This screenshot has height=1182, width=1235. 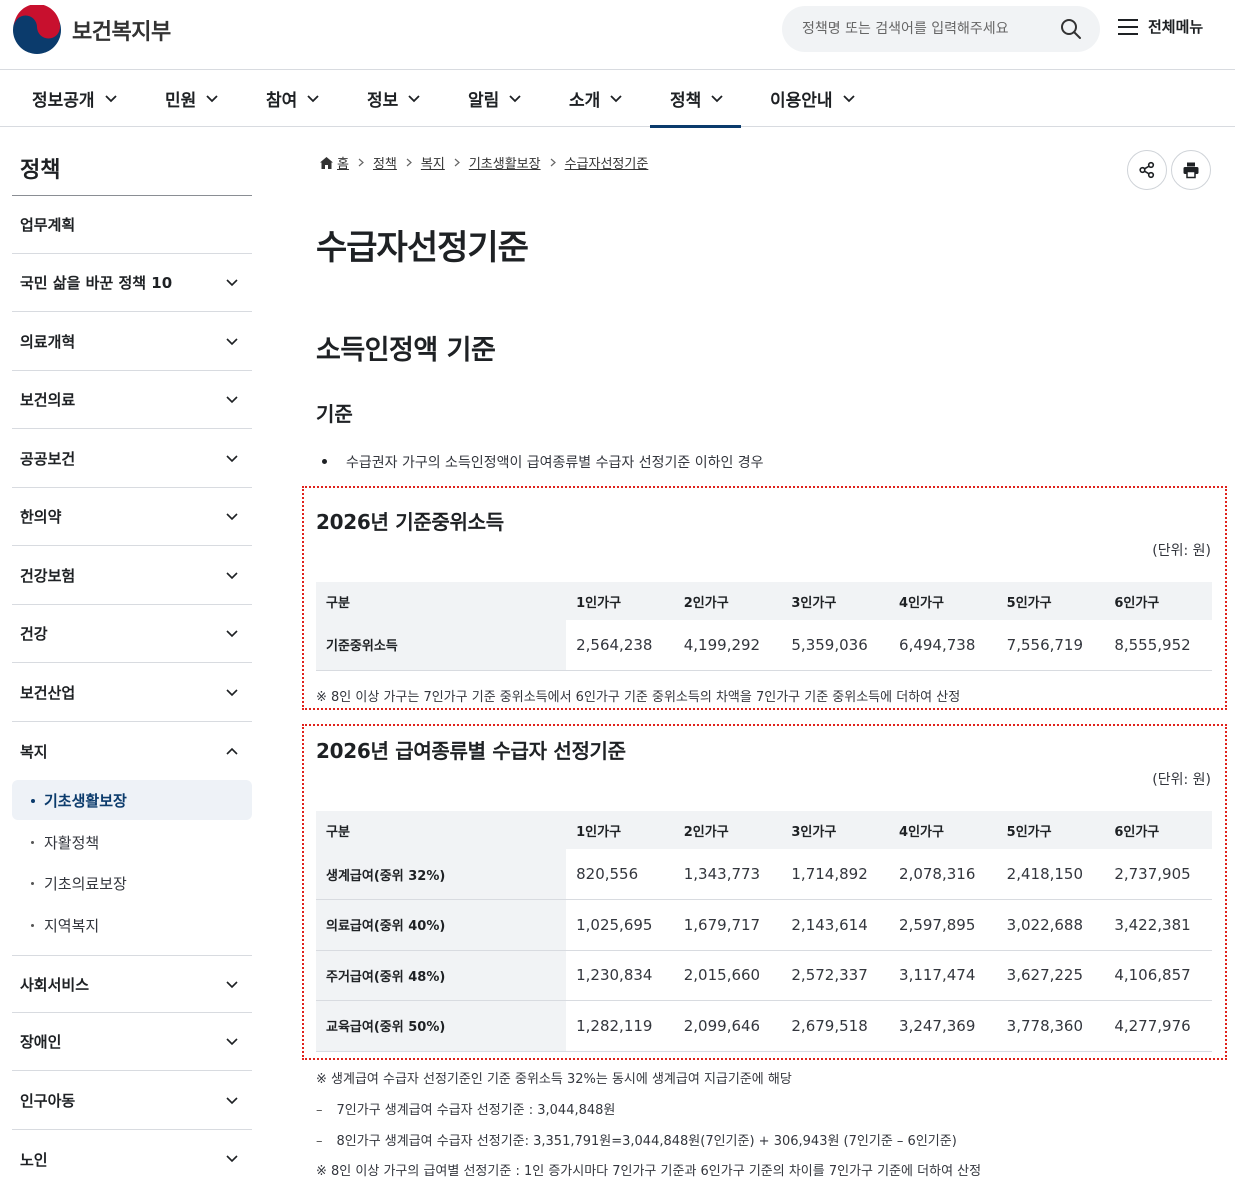 I want to click on breadcrumb-policy: 정책, so click(x=385, y=162).